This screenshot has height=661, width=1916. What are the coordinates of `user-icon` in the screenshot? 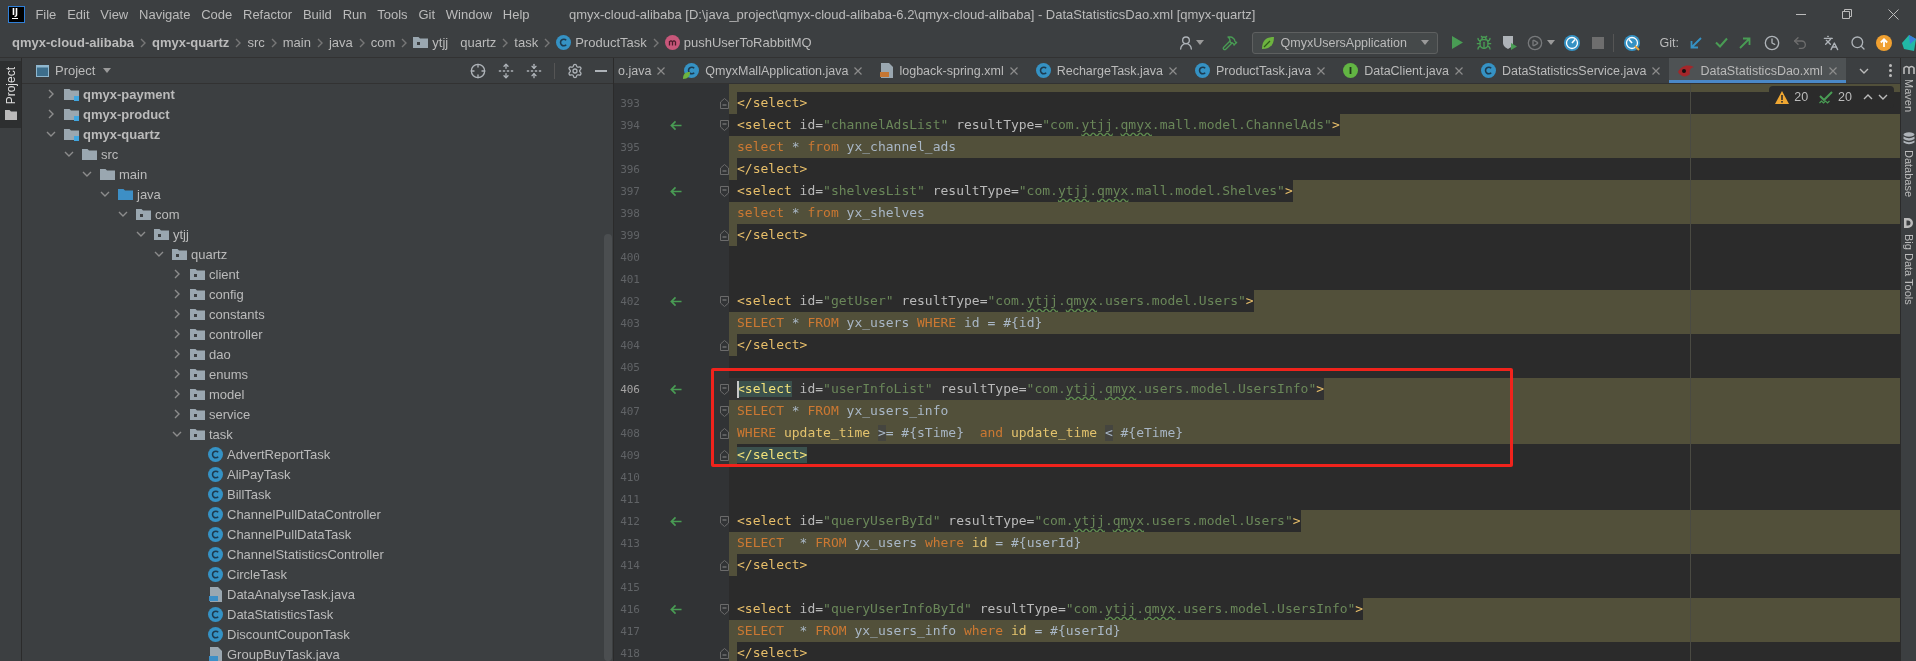 It's located at (1185, 42).